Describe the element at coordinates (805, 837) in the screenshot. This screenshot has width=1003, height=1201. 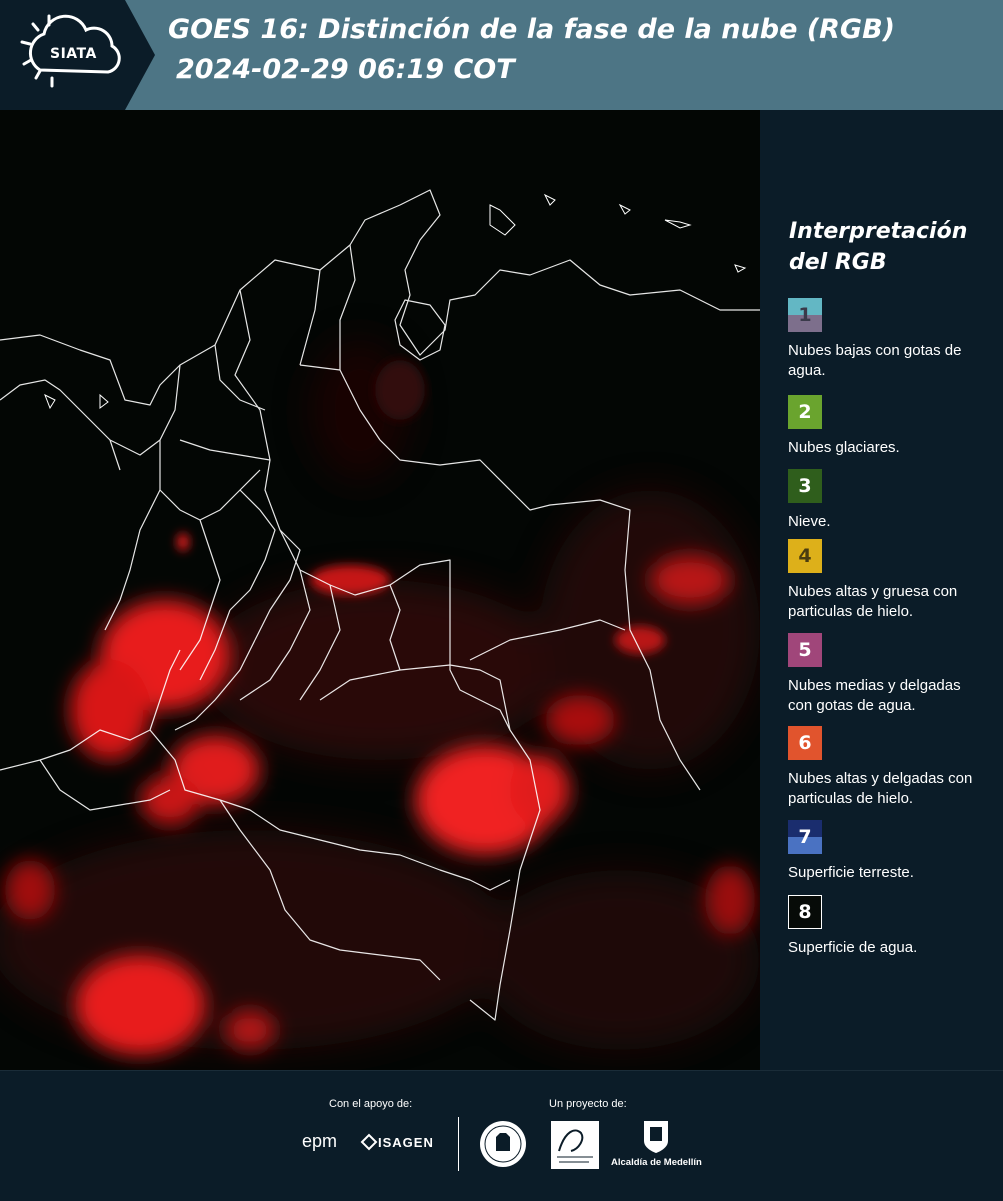
I see `legend-swatch-7: 7` at that location.